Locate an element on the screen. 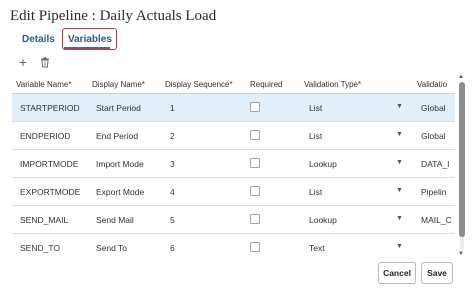 The image size is (474, 294). display-sequence-cell: 6 is located at coordinates (172, 248).